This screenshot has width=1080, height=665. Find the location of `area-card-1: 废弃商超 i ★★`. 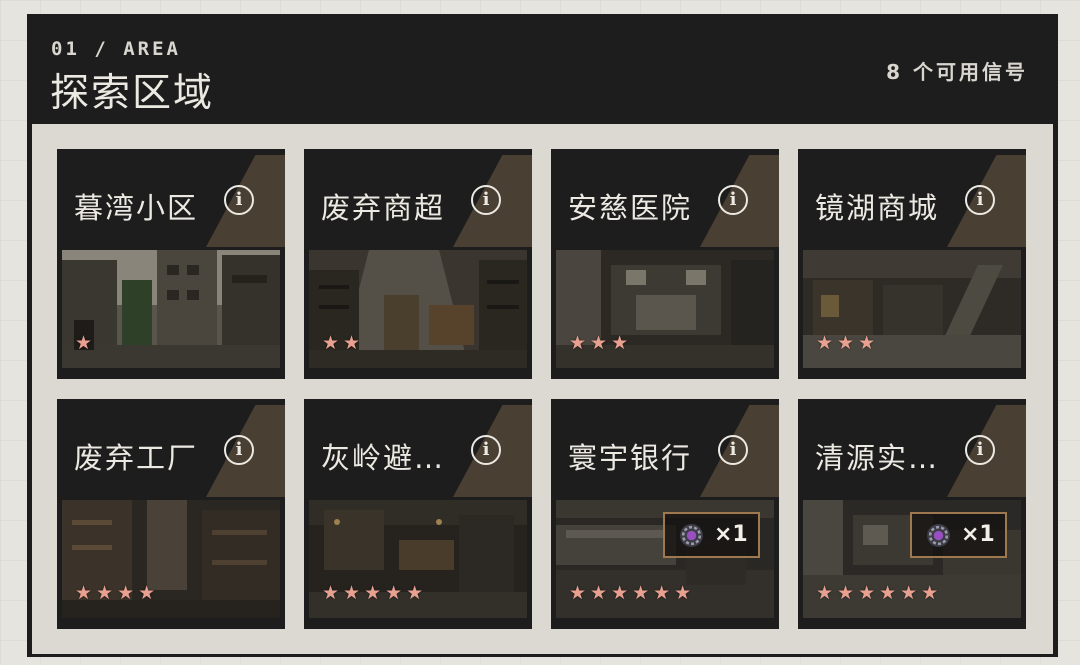

area-card-1: 废弃商超 i ★★ is located at coordinates (418, 264).